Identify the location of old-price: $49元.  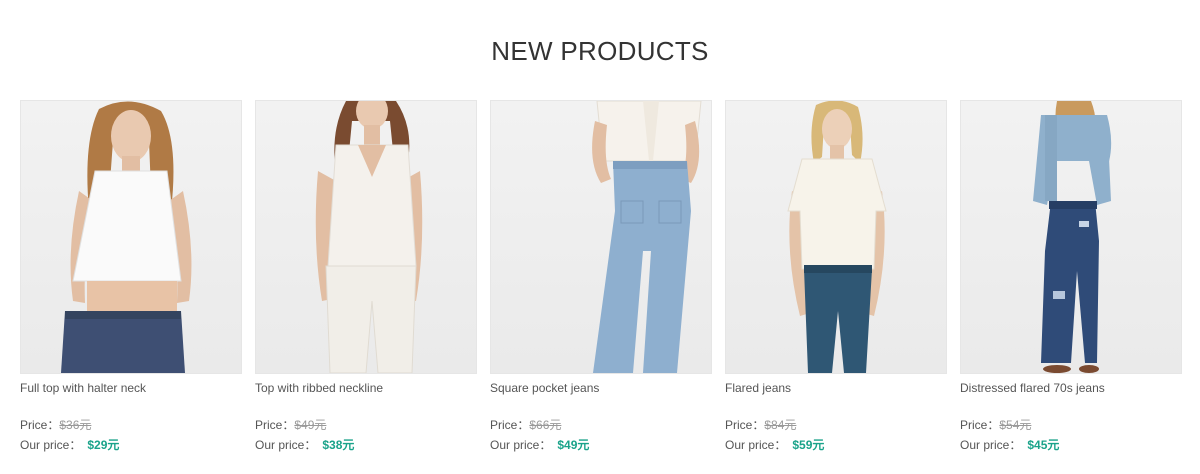
(310, 425).